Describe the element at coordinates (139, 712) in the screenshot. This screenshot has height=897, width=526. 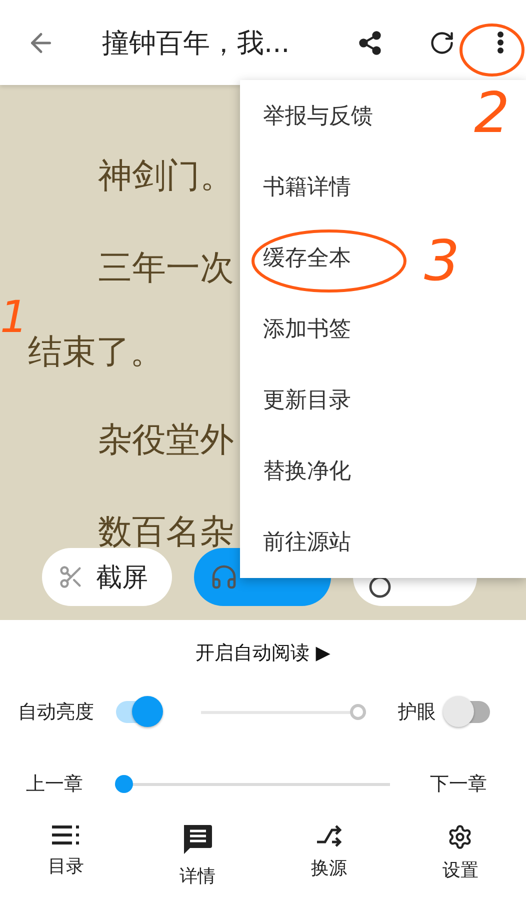
I see `auto-brightness-switch` at that location.